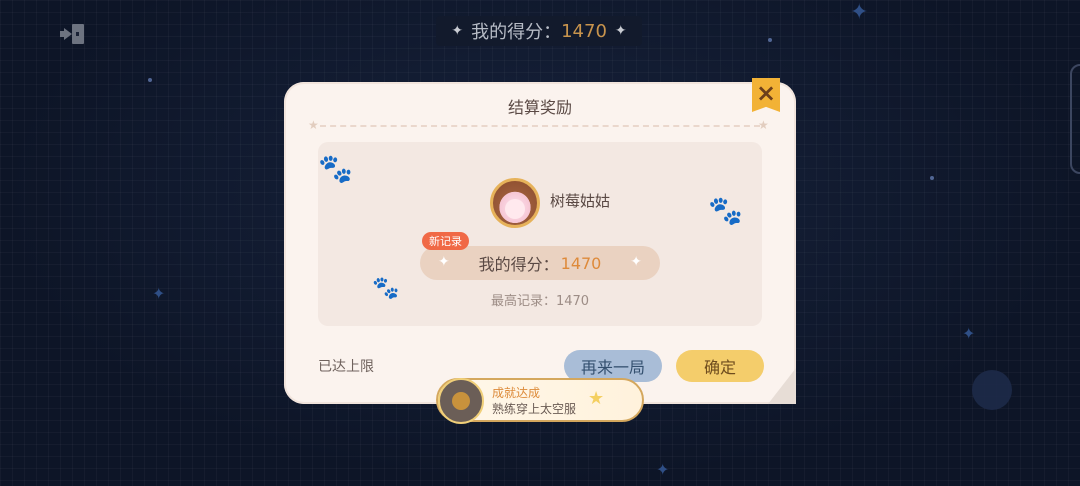 The image size is (1080, 486). Describe the element at coordinates (1075, 119) in the screenshot. I see `side-panel-handle` at that location.